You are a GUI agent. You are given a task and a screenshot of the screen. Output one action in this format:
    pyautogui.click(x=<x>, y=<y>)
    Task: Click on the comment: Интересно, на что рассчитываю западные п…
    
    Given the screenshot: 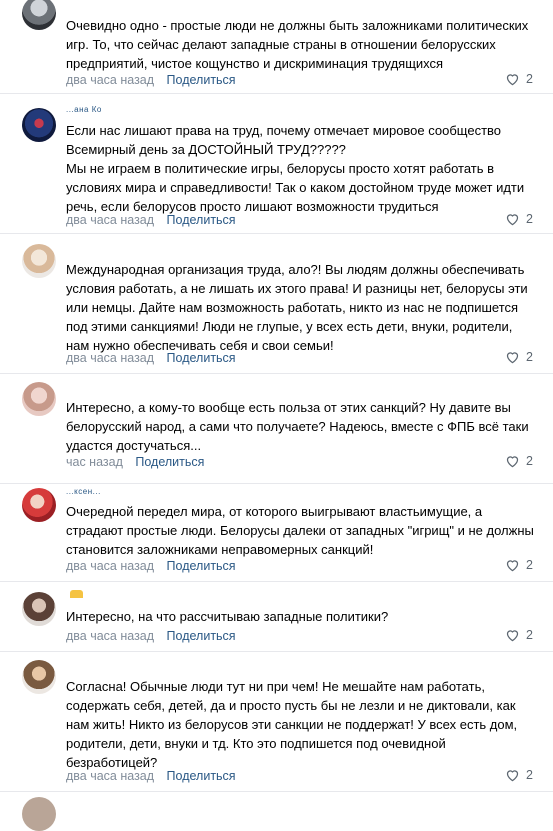 What is the action you would take?
    pyautogui.click(x=276, y=617)
    